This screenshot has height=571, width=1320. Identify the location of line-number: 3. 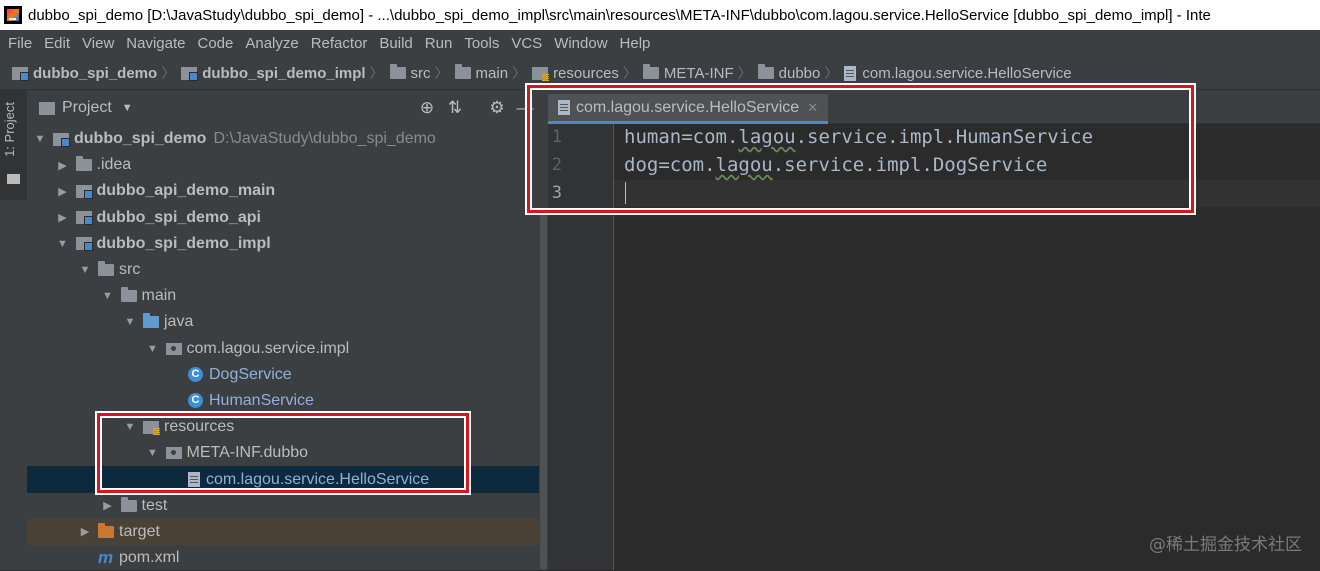
(556, 193).